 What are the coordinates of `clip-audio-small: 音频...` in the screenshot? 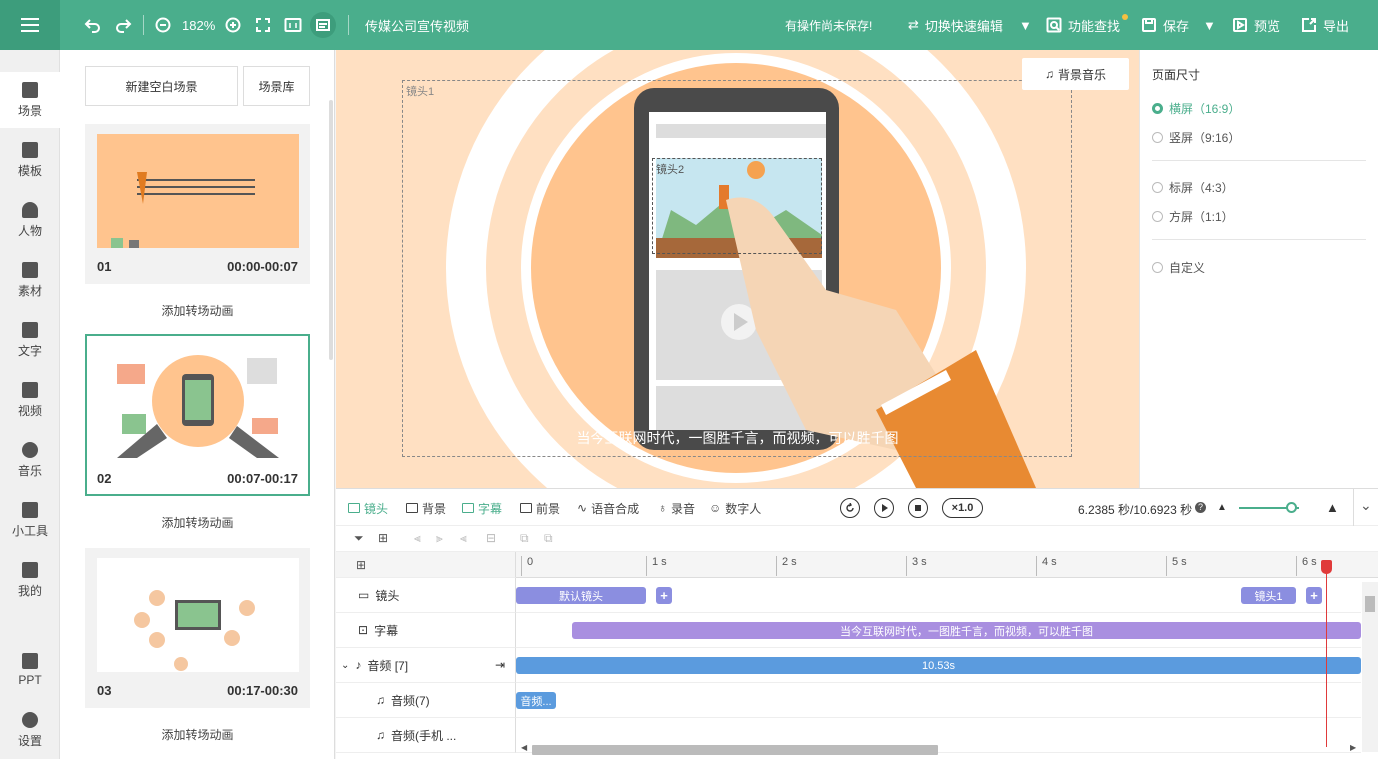 It's located at (536, 700).